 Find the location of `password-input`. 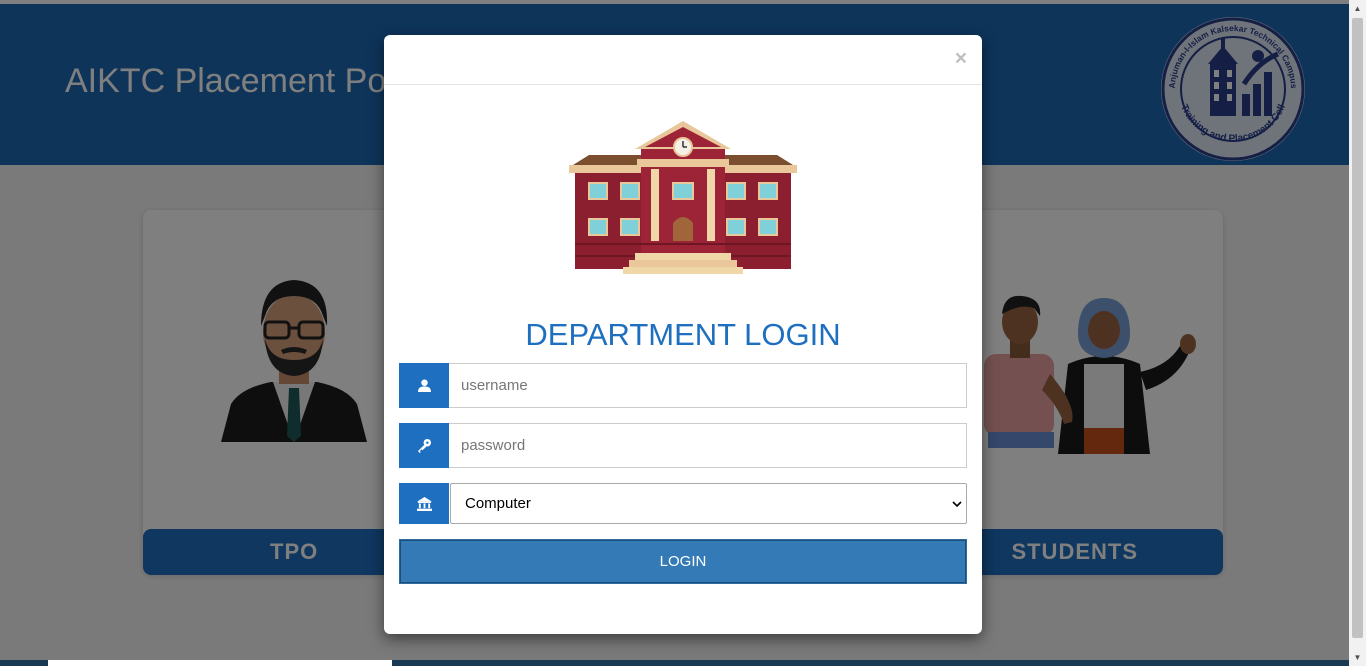

password-input is located at coordinates (713, 445).